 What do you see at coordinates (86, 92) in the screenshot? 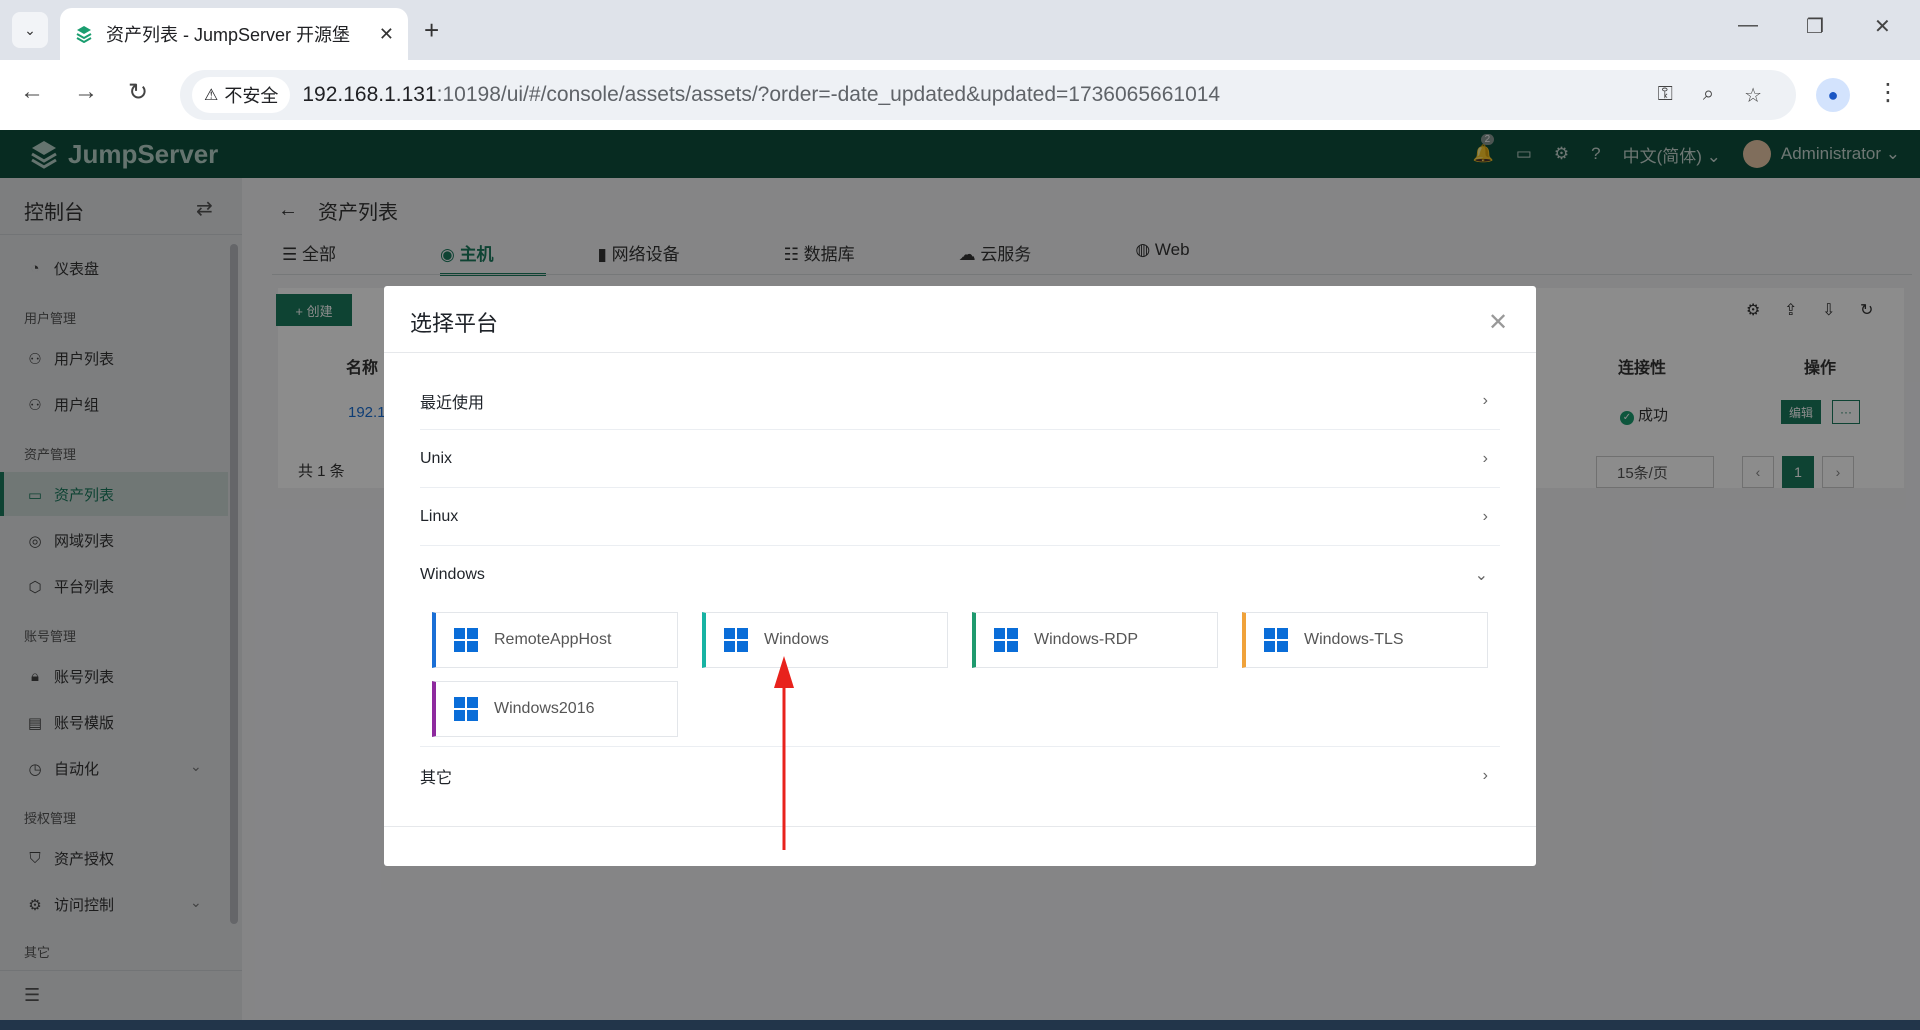
I see `forward-icon: →` at bounding box center [86, 92].